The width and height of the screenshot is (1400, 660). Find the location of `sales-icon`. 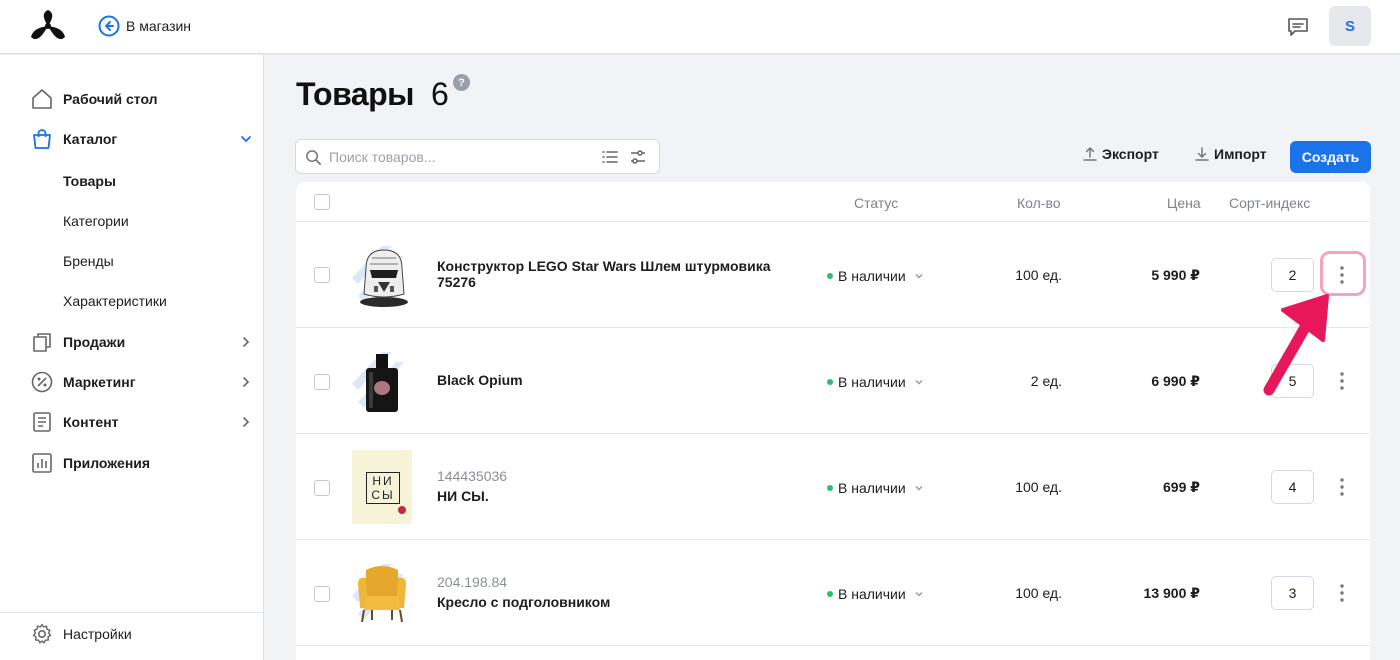

sales-icon is located at coordinates (42, 342).